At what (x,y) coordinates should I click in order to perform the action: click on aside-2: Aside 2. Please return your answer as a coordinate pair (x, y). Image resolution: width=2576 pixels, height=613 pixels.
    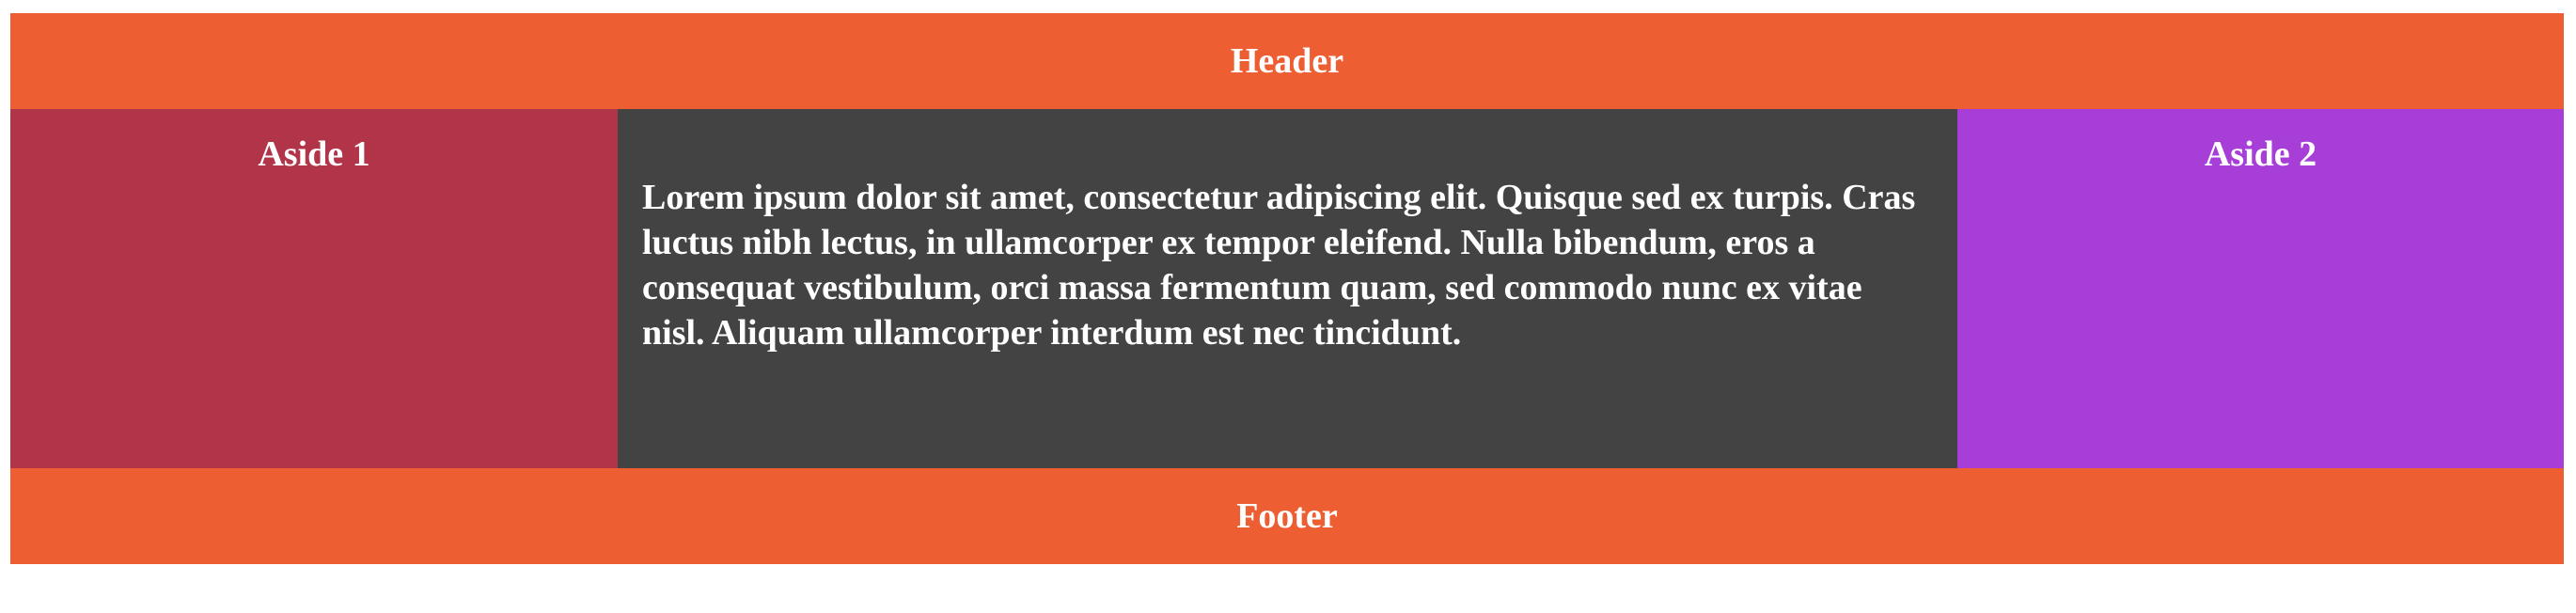
    Looking at the image, I should click on (2260, 288).